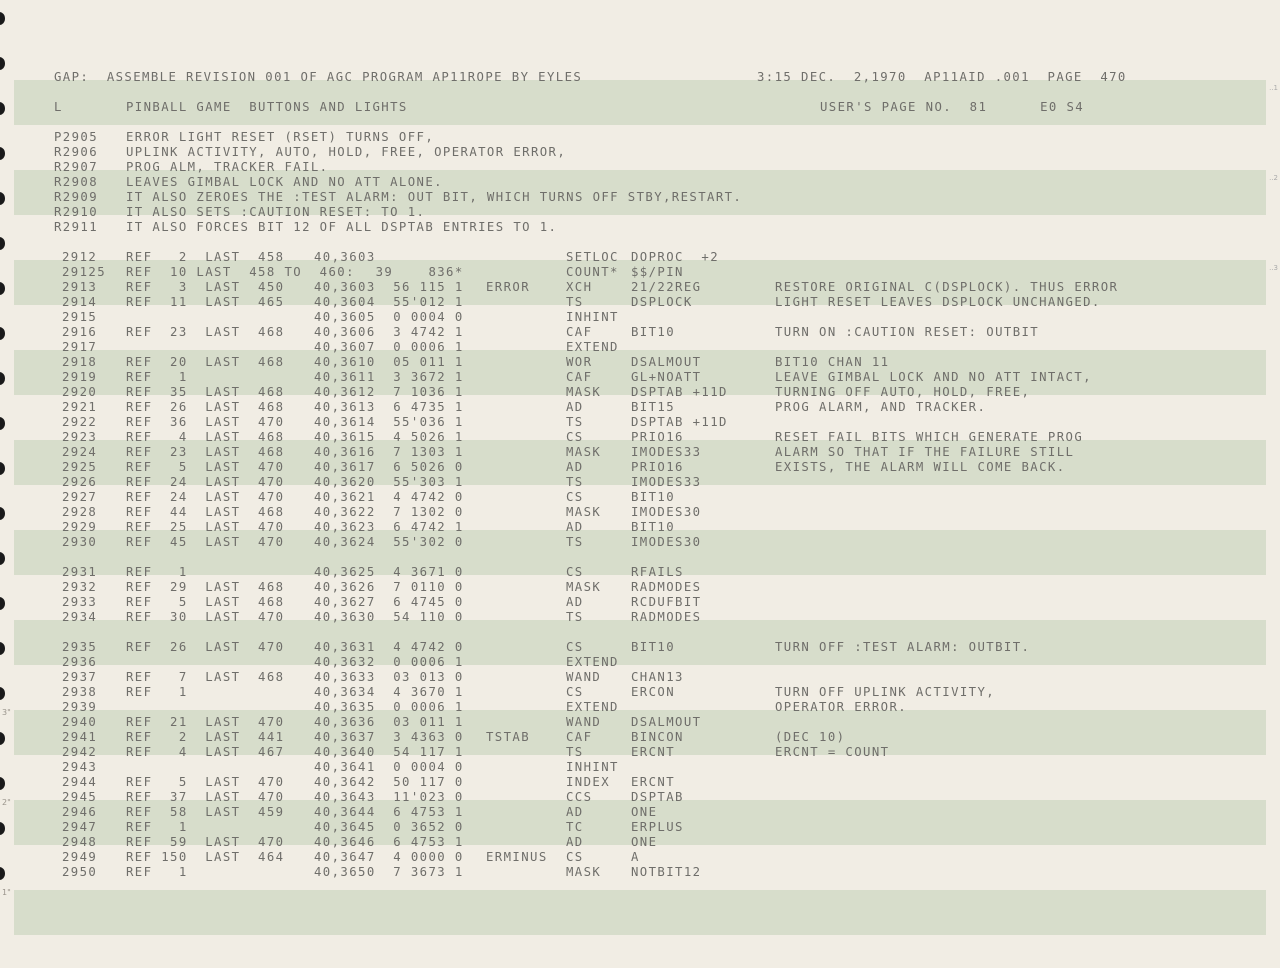 The height and width of the screenshot is (968, 1280). I want to click on opcode: EXTEND, so click(592, 662).